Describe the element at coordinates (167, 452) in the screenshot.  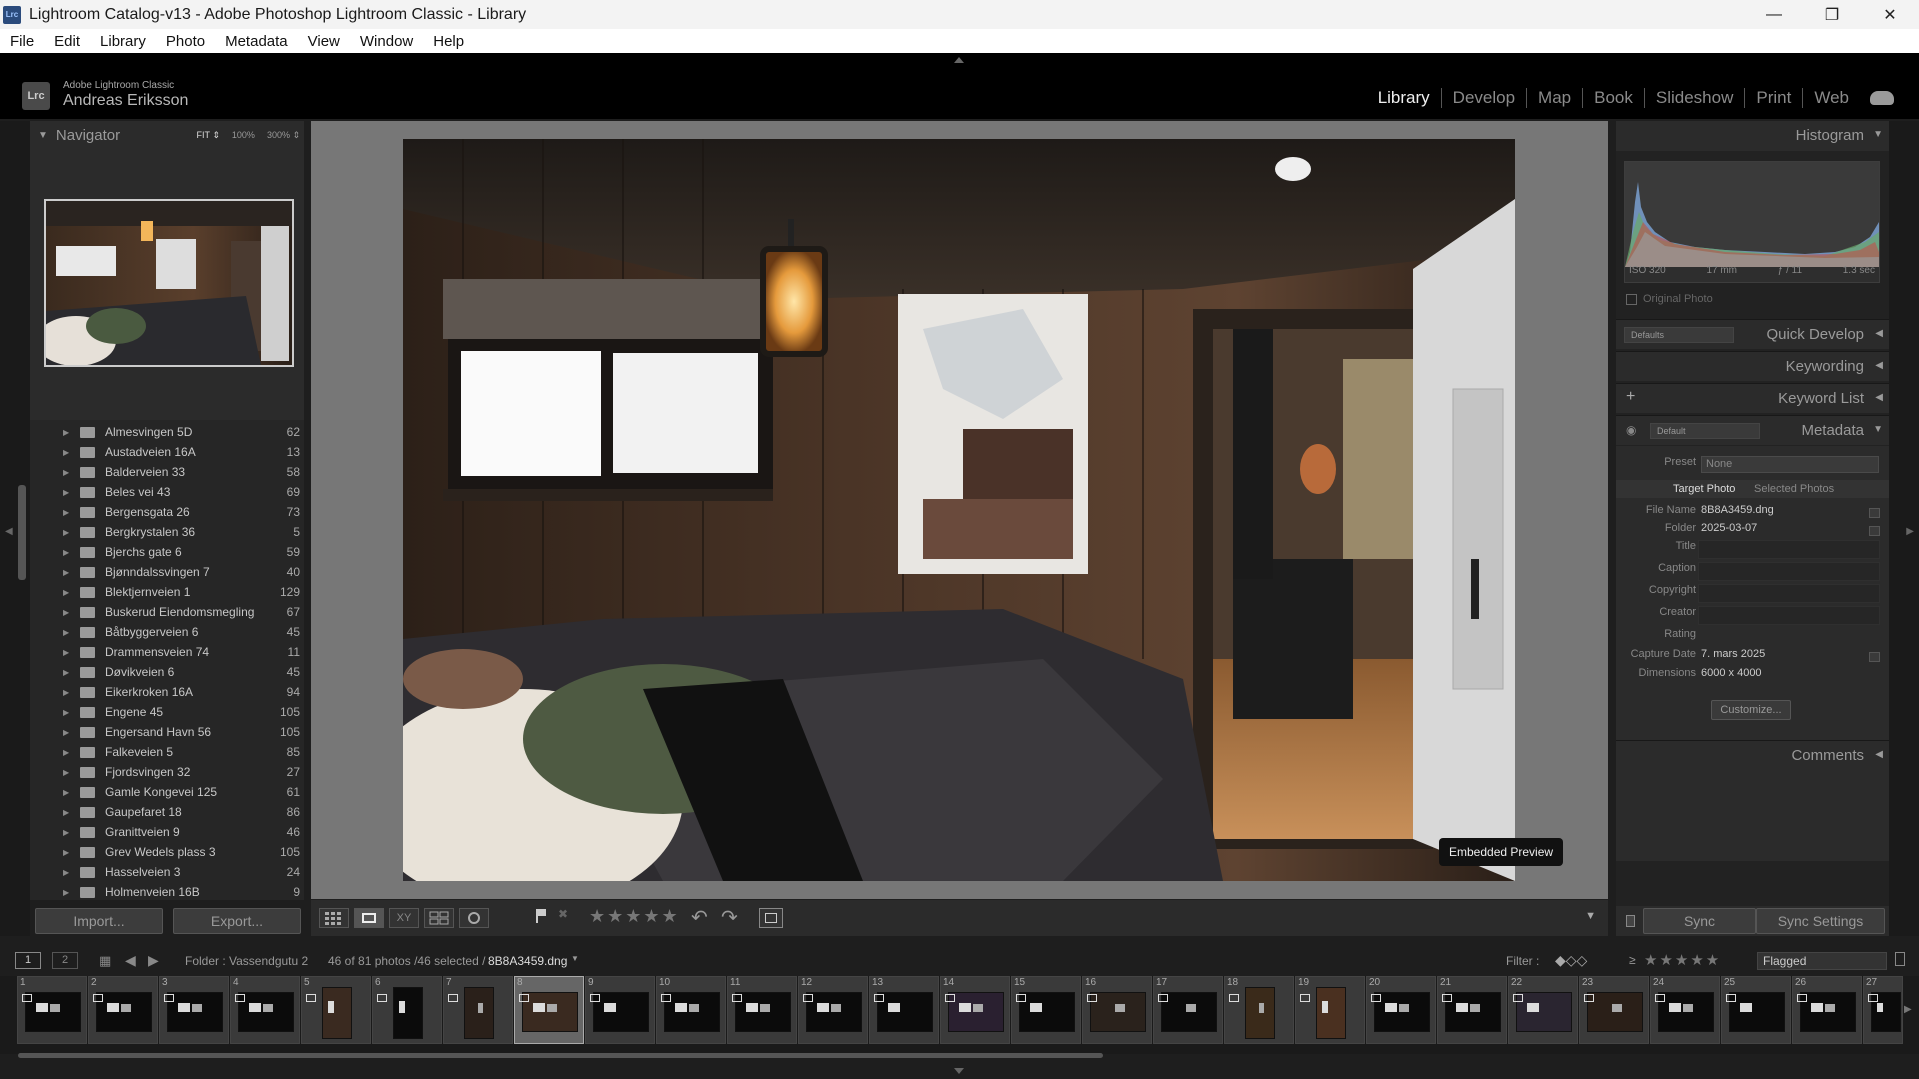
I see `folder-row: ▶ Austadveien 16A 13` at that location.